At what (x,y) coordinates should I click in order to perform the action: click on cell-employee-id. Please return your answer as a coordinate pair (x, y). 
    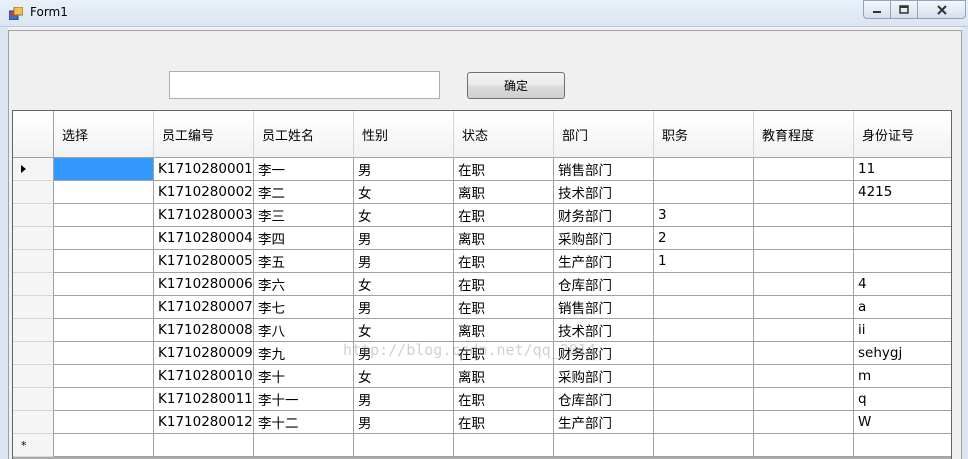
    Looking at the image, I should click on (204, 445).